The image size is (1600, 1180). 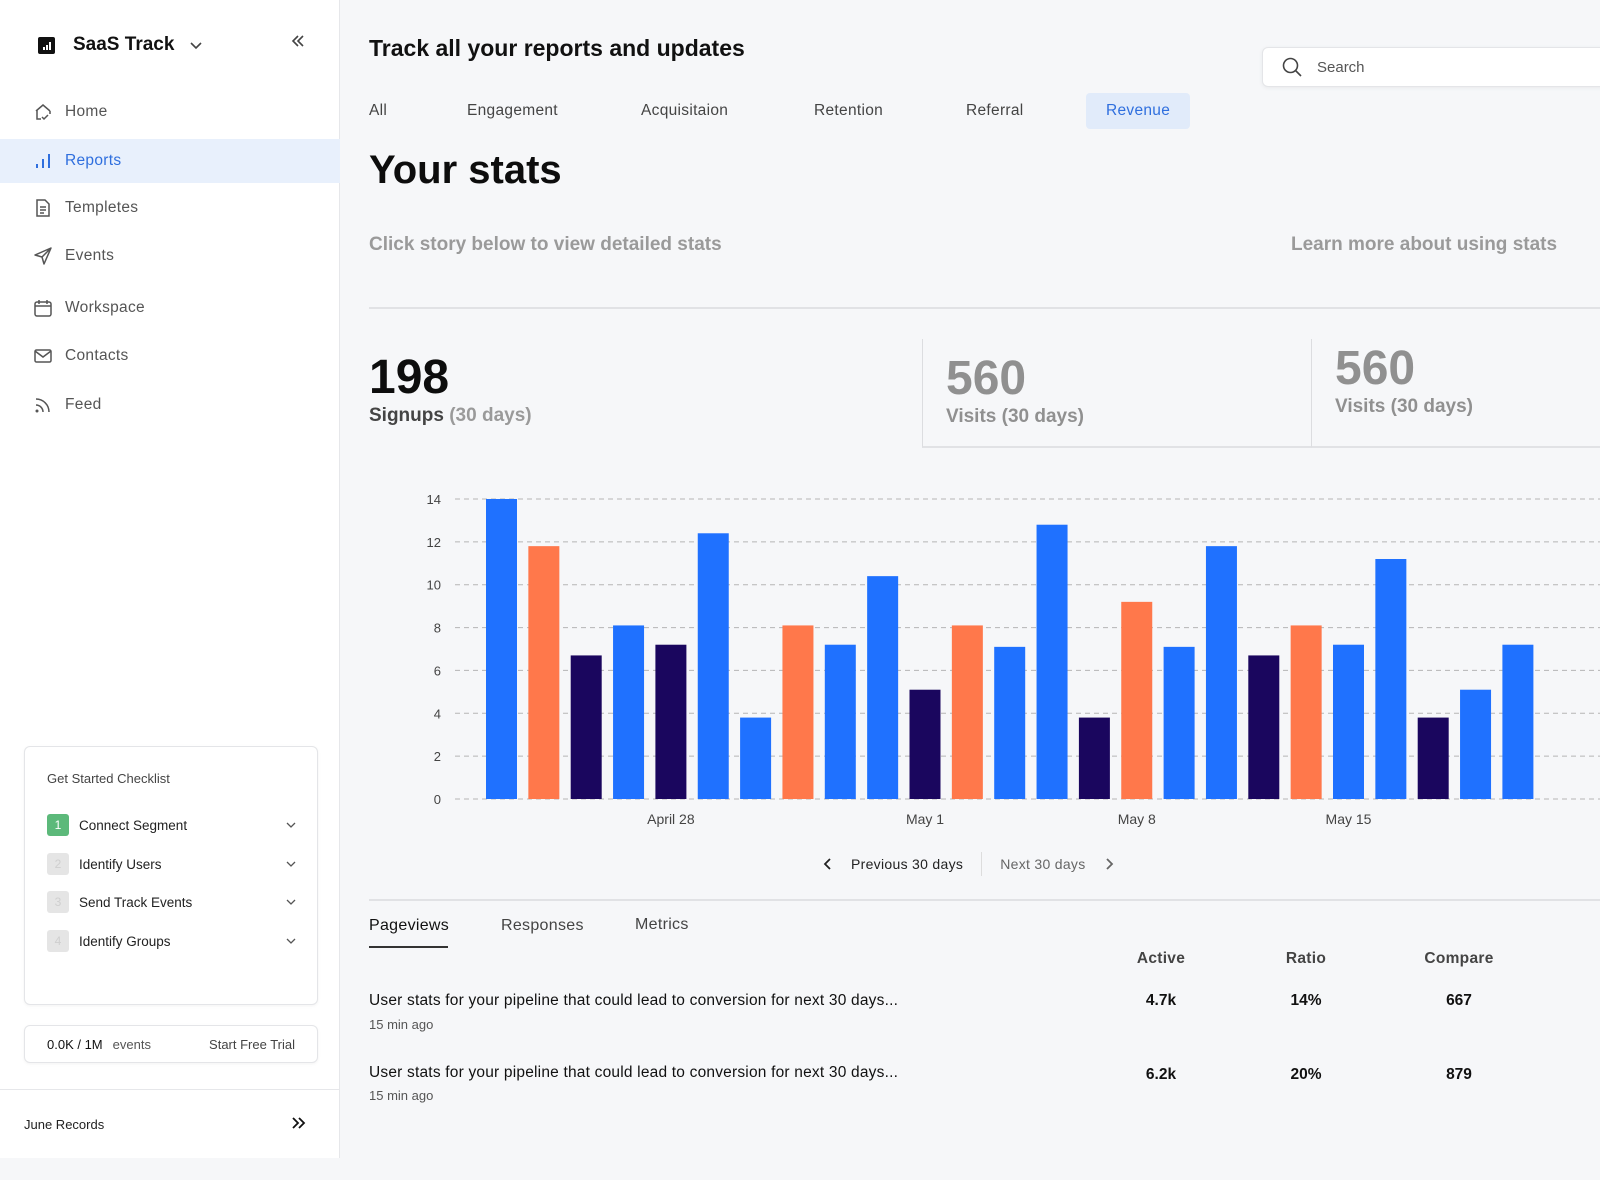 I want to click on chevron-right-icon, so click(x=1109, y=864).